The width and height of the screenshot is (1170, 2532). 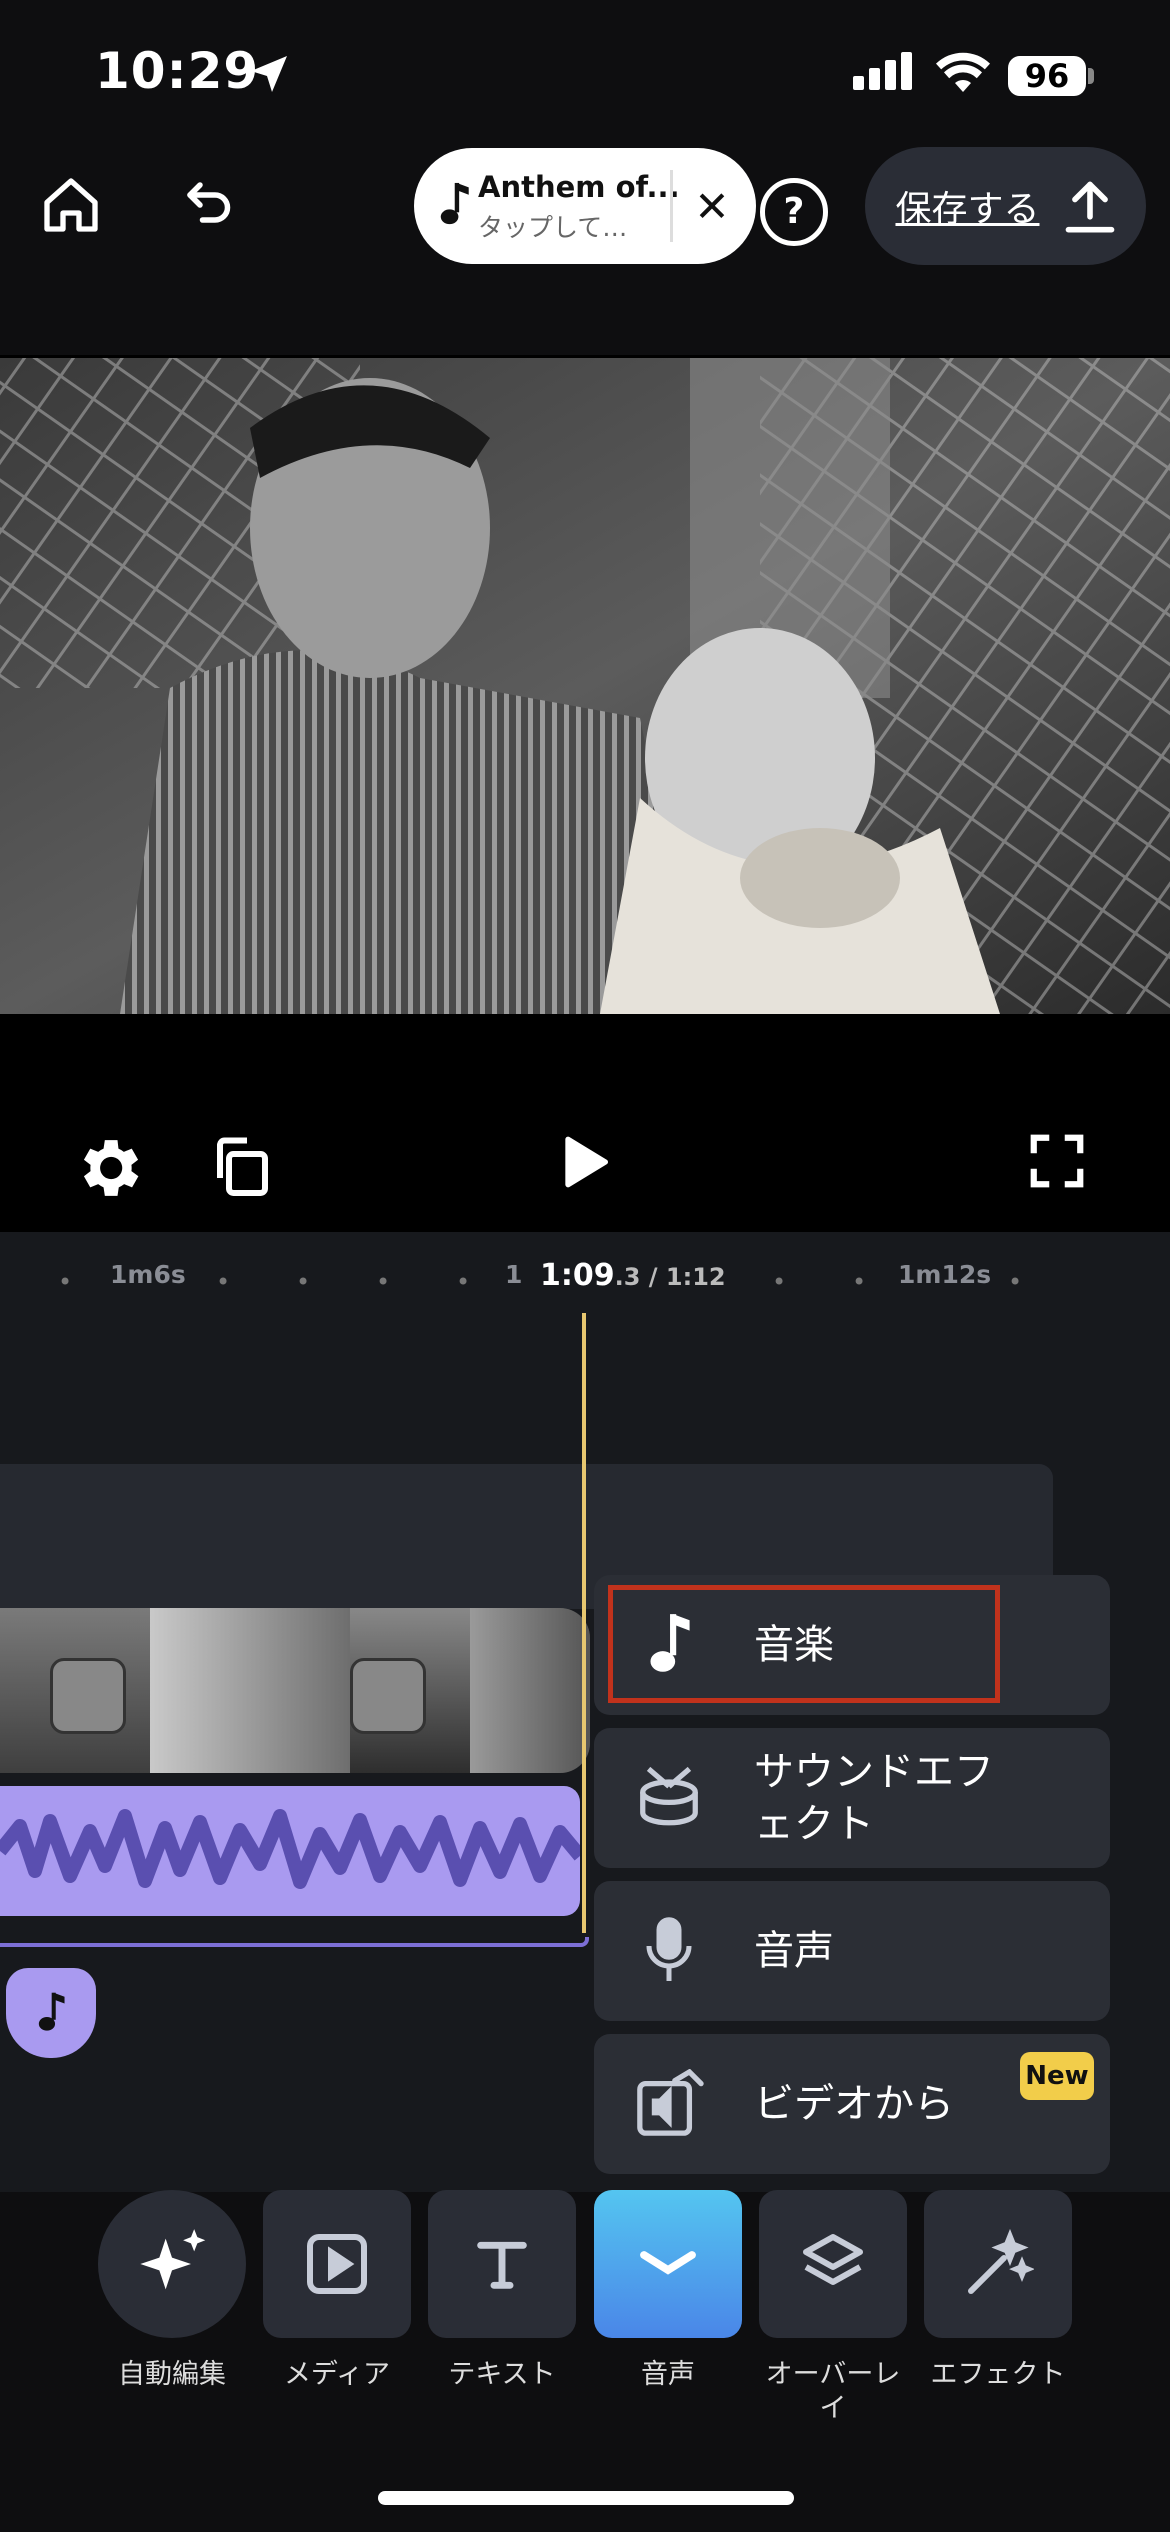 I want to click on tool-effect: エフェクト, so click(x=998, y=2291).